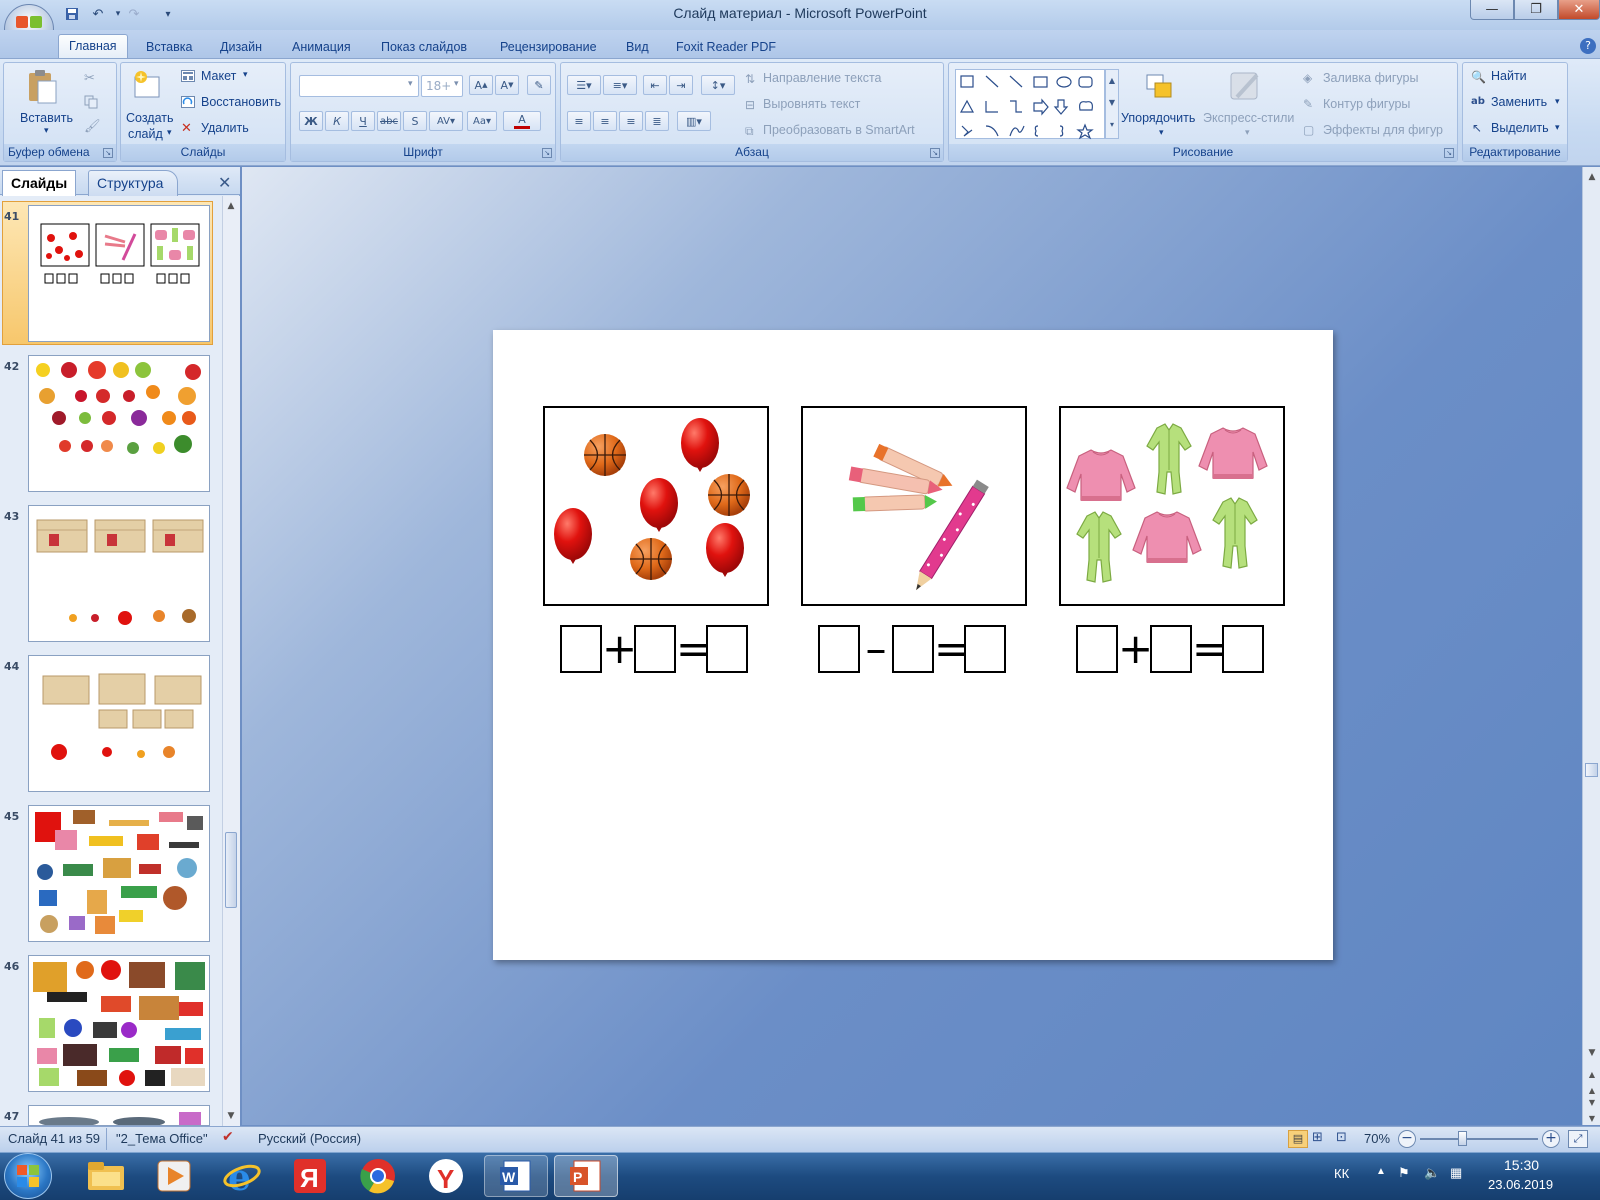 This screenshot has height=1200, width=1600. Describe the element at coordinates (28, 1176) in the screenshot. I see `start-button` at that location.